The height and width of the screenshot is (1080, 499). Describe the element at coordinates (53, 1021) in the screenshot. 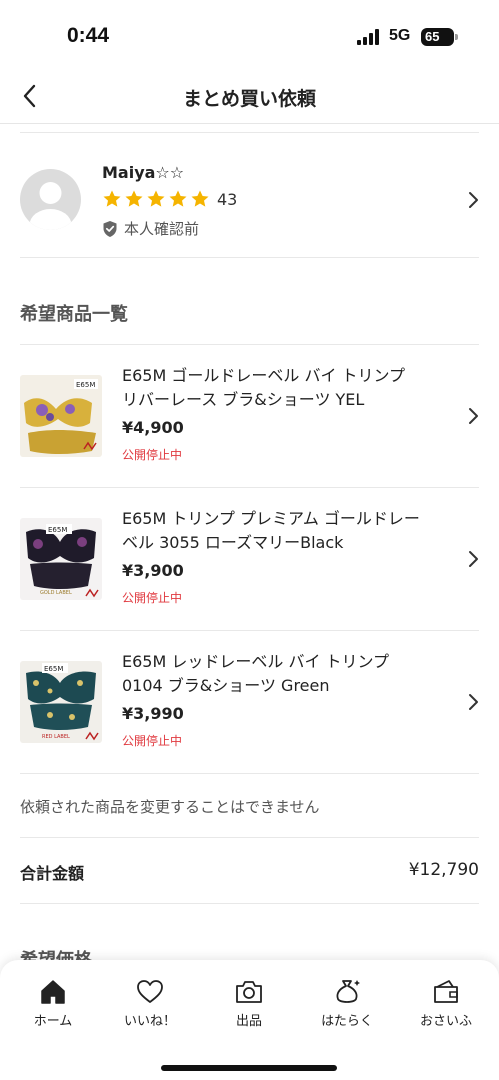

I see `tab-label: ホーム` at that location.